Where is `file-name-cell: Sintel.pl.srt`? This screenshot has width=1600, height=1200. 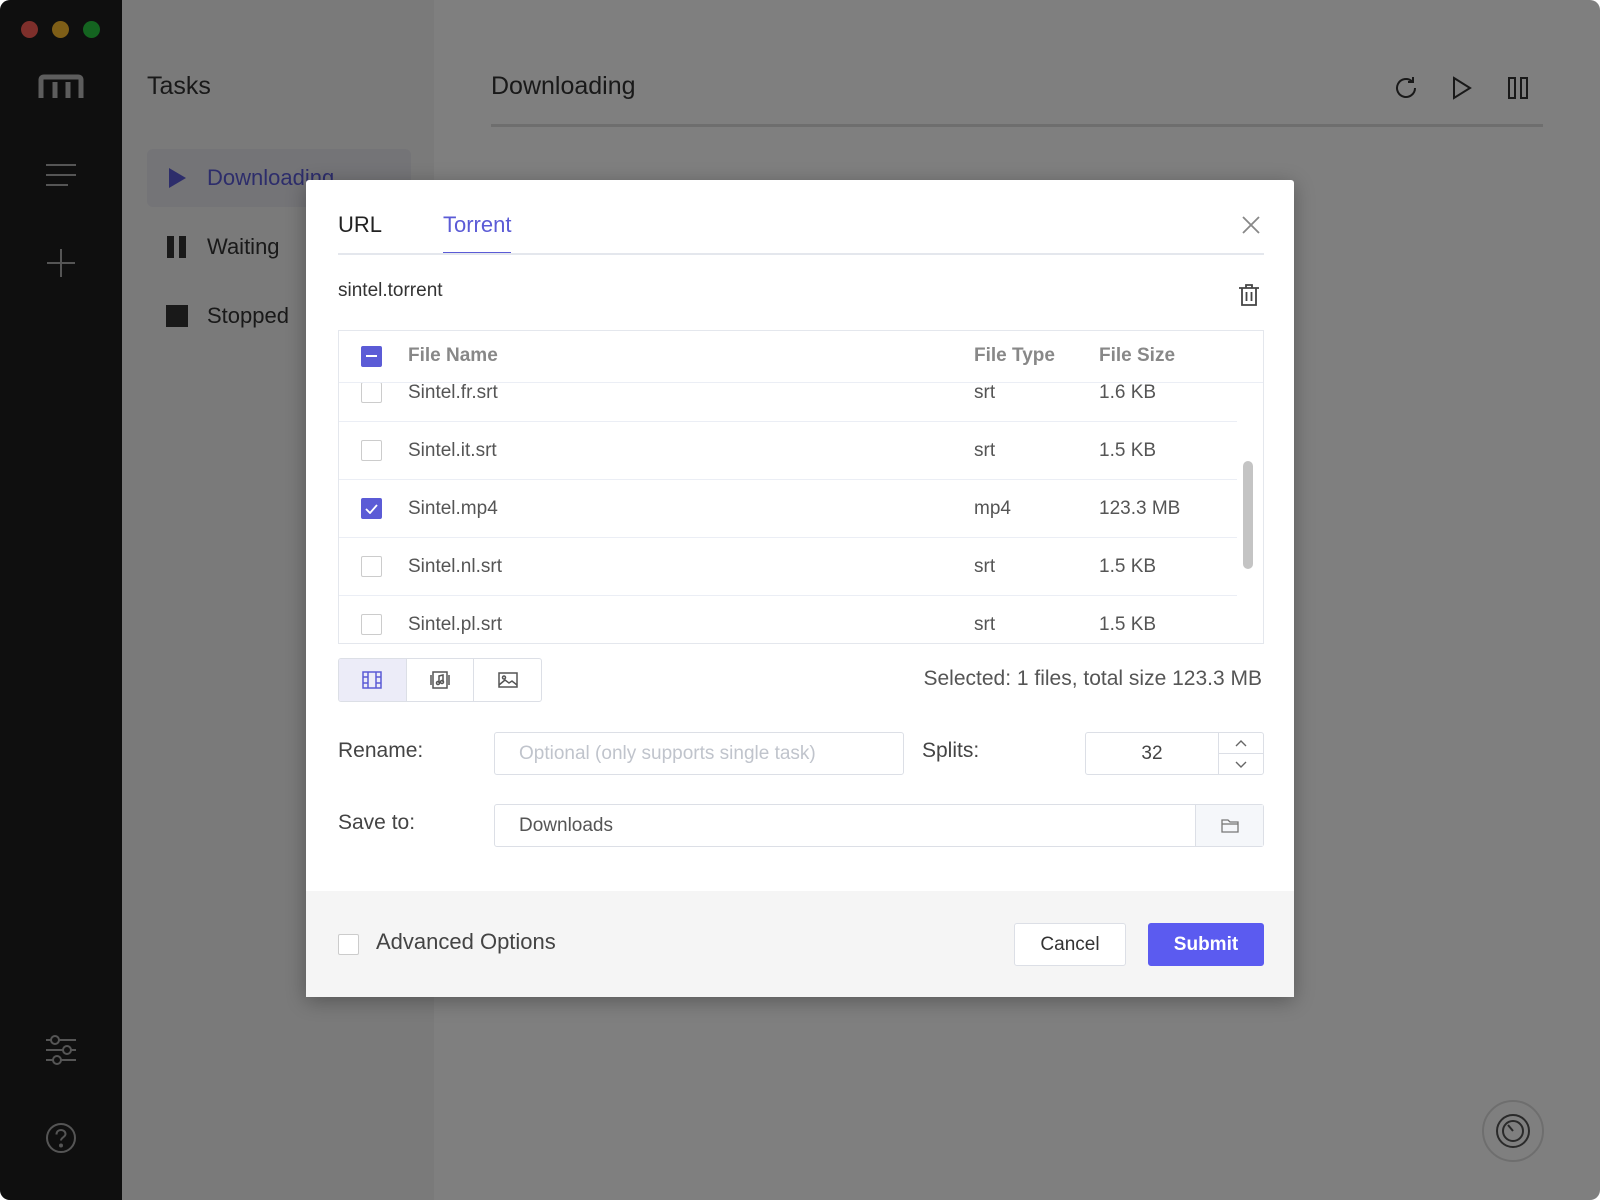
file-name-cell: Sintel.pl.srt is located at coordinates (455, 624).